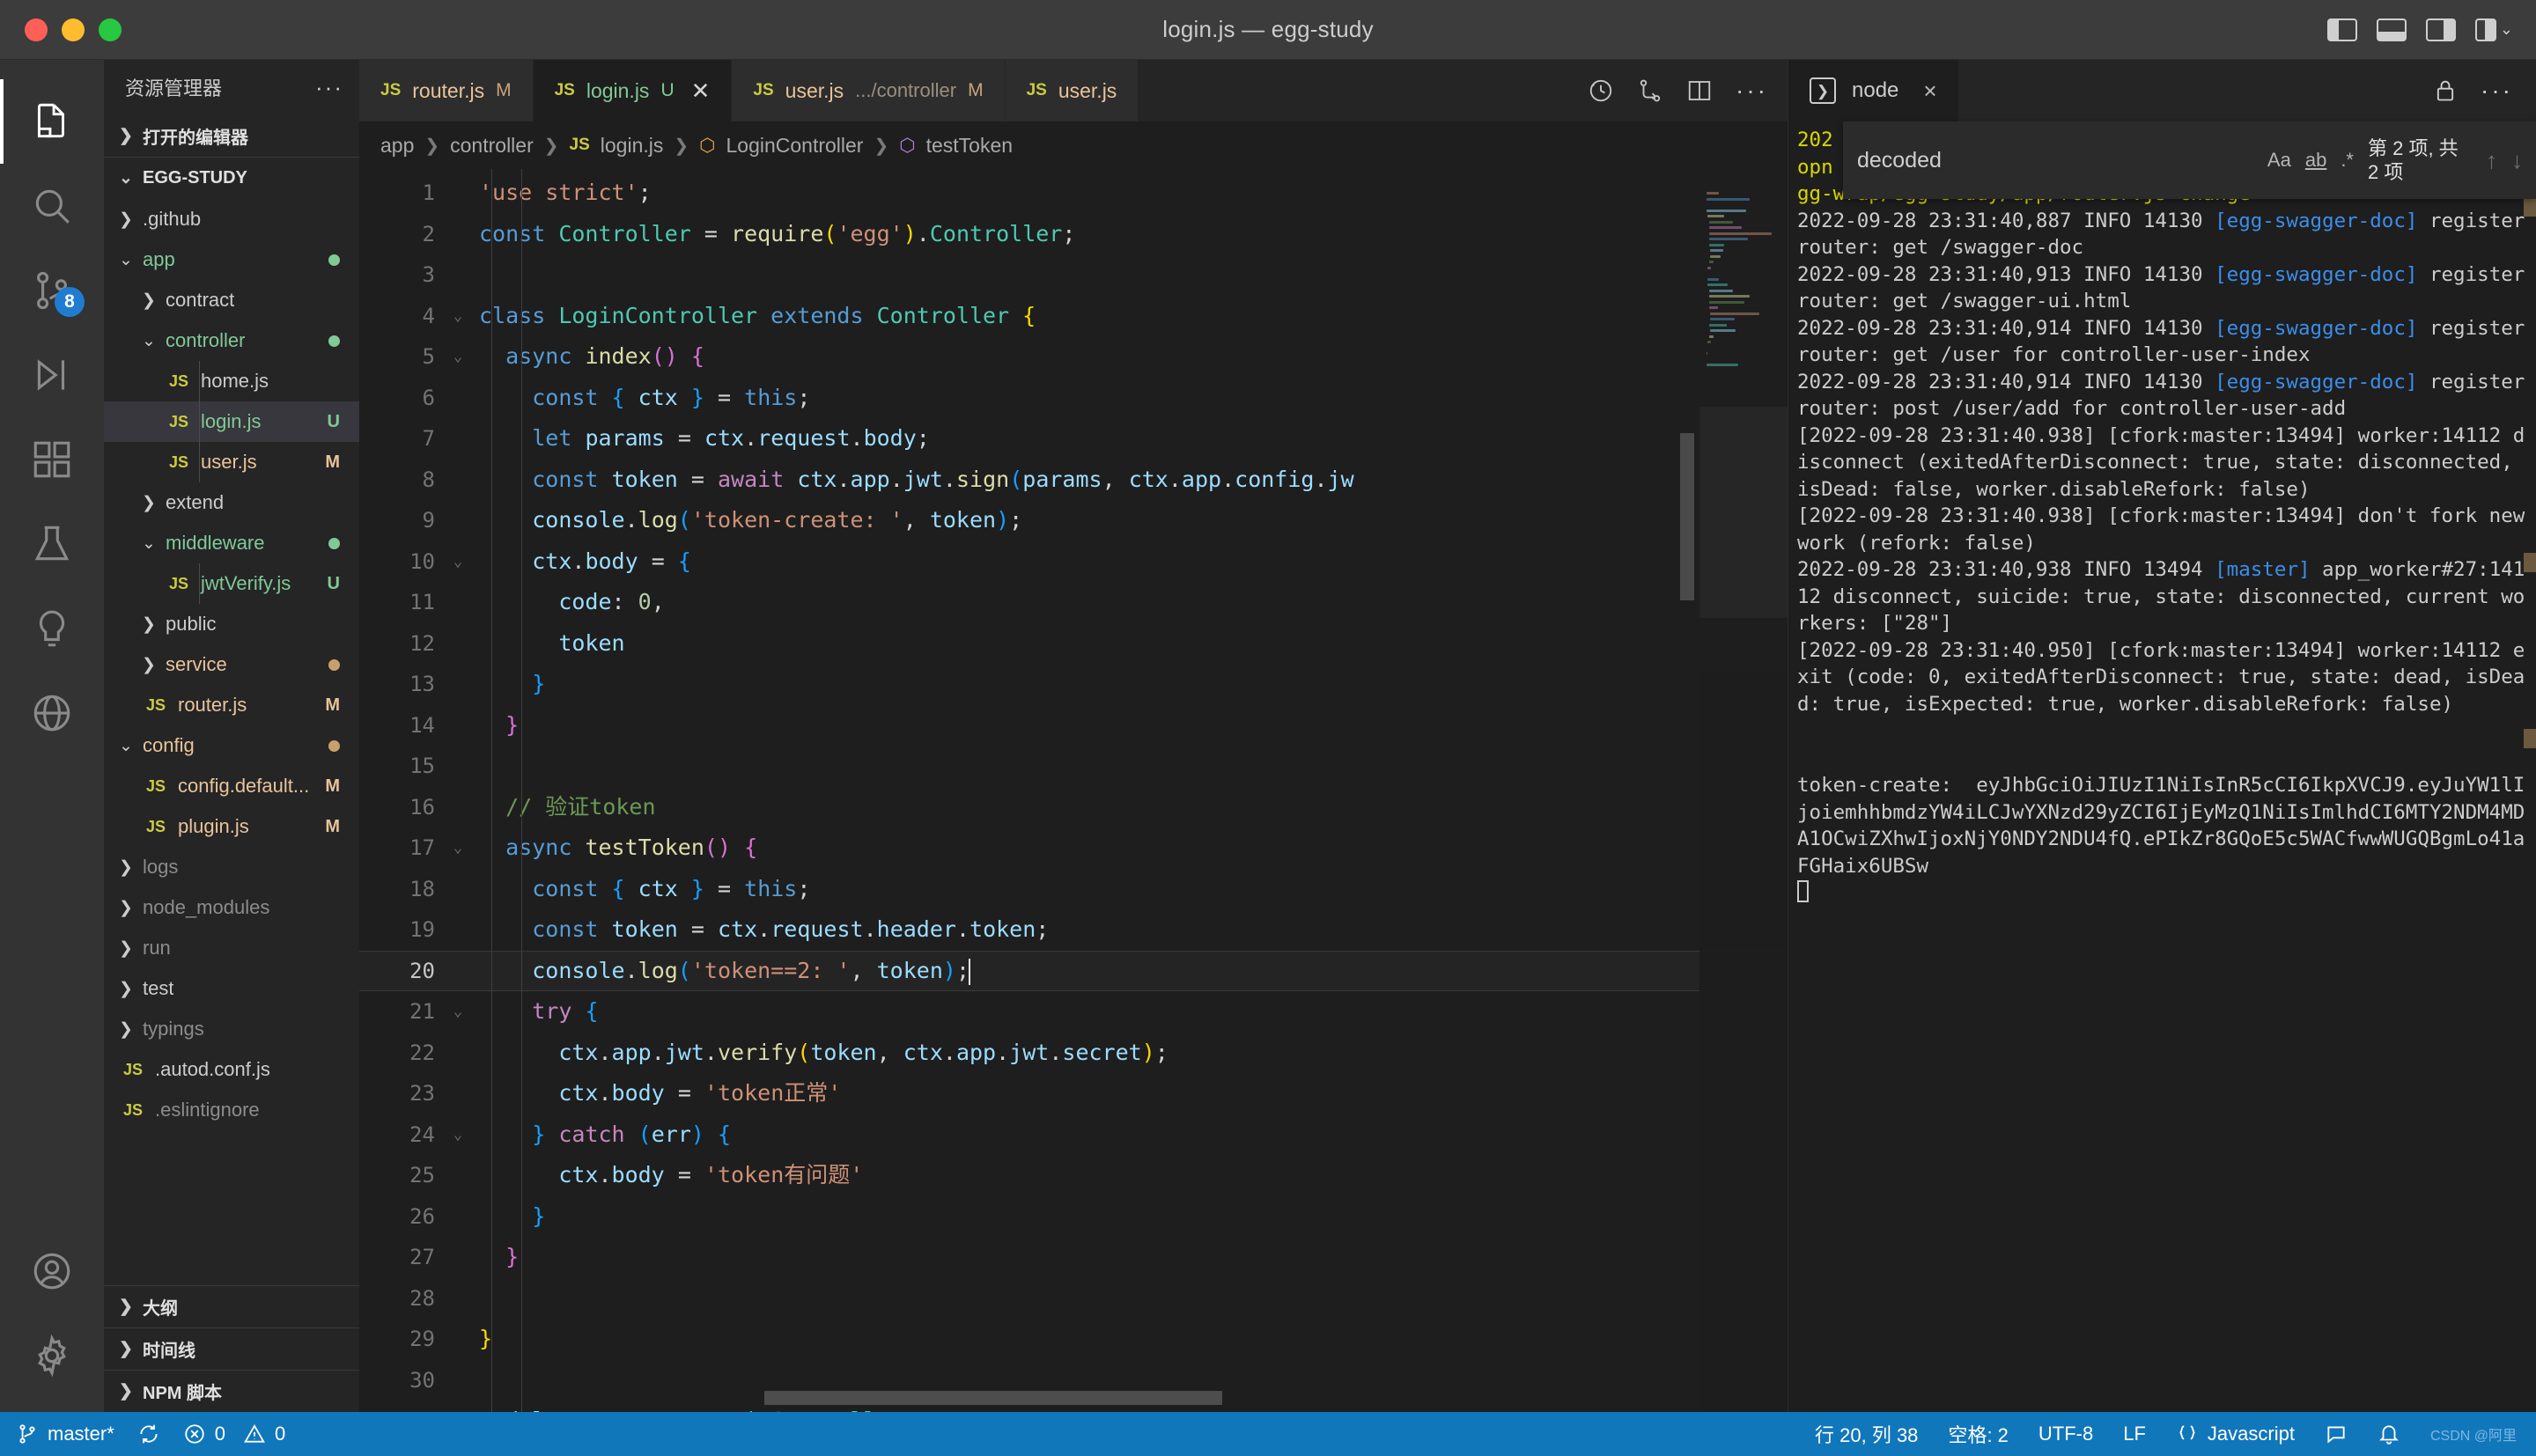 This screenshot has width=2536, height=1456. Describe the element at coordinates (1073, 889) in the screenshot. I see `code-line: 18 const { ctx } = this;` at that location.